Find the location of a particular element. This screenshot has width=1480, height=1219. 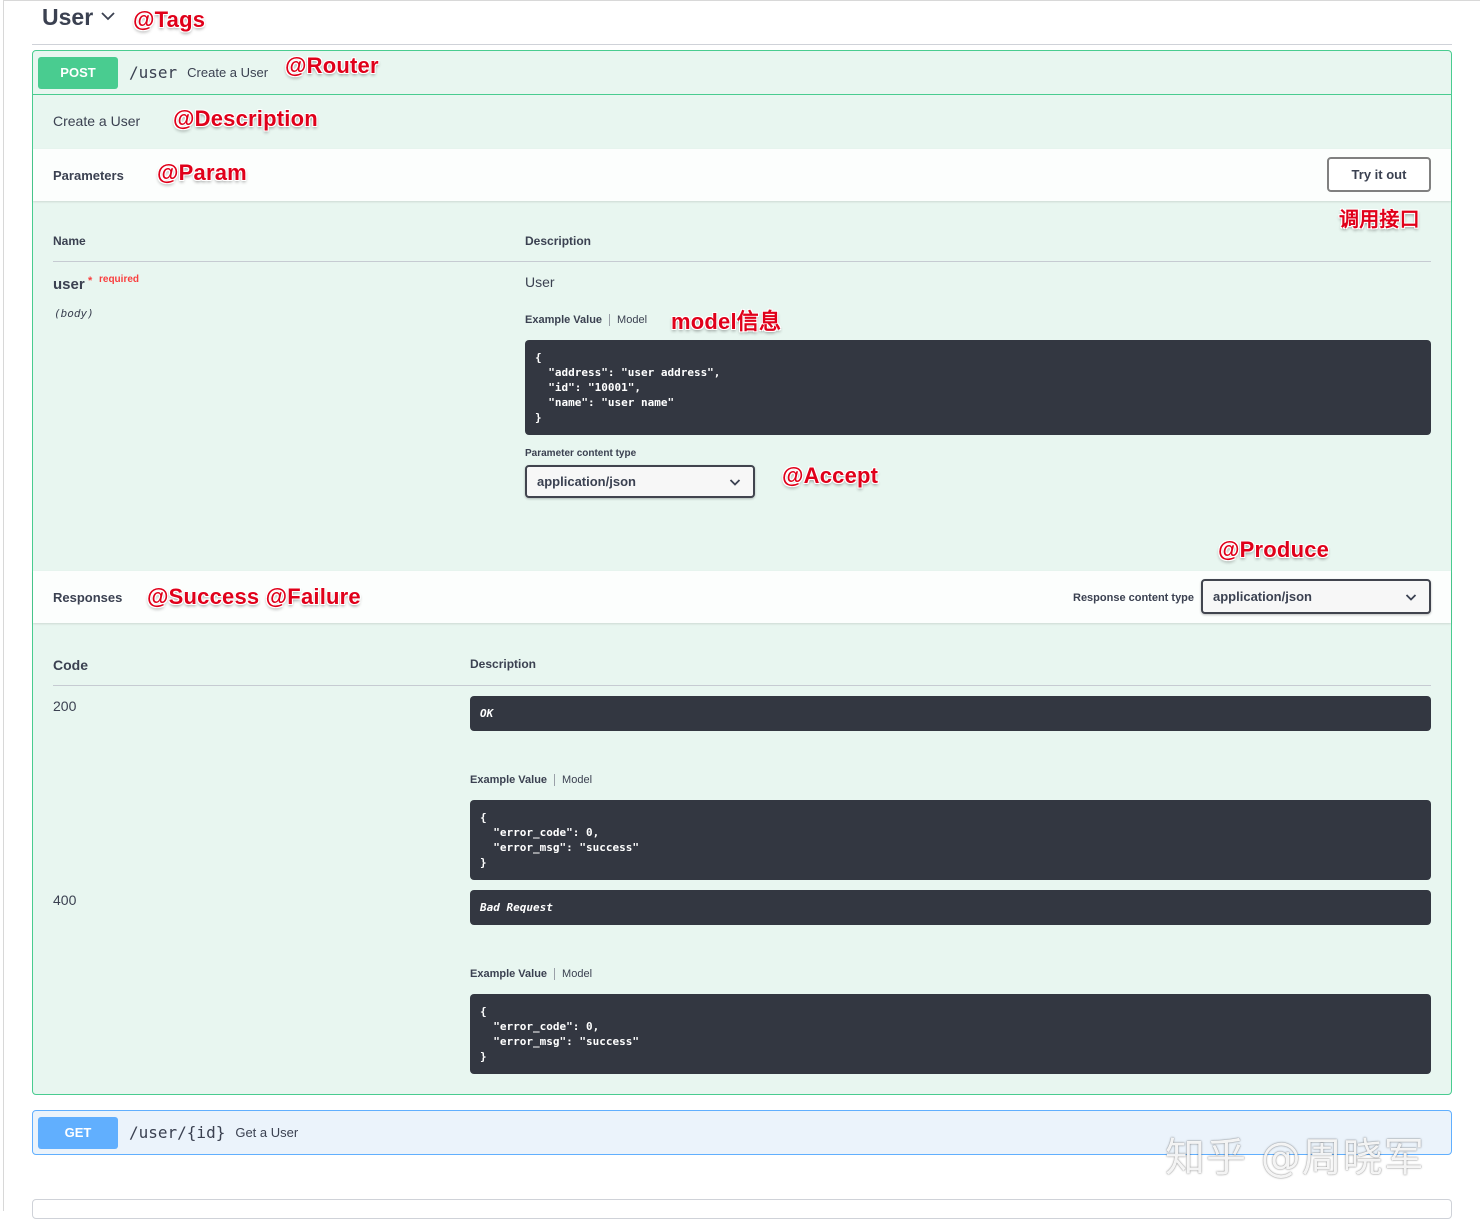

response-content-type-select: application/json is located at coordinates (1316, 596).